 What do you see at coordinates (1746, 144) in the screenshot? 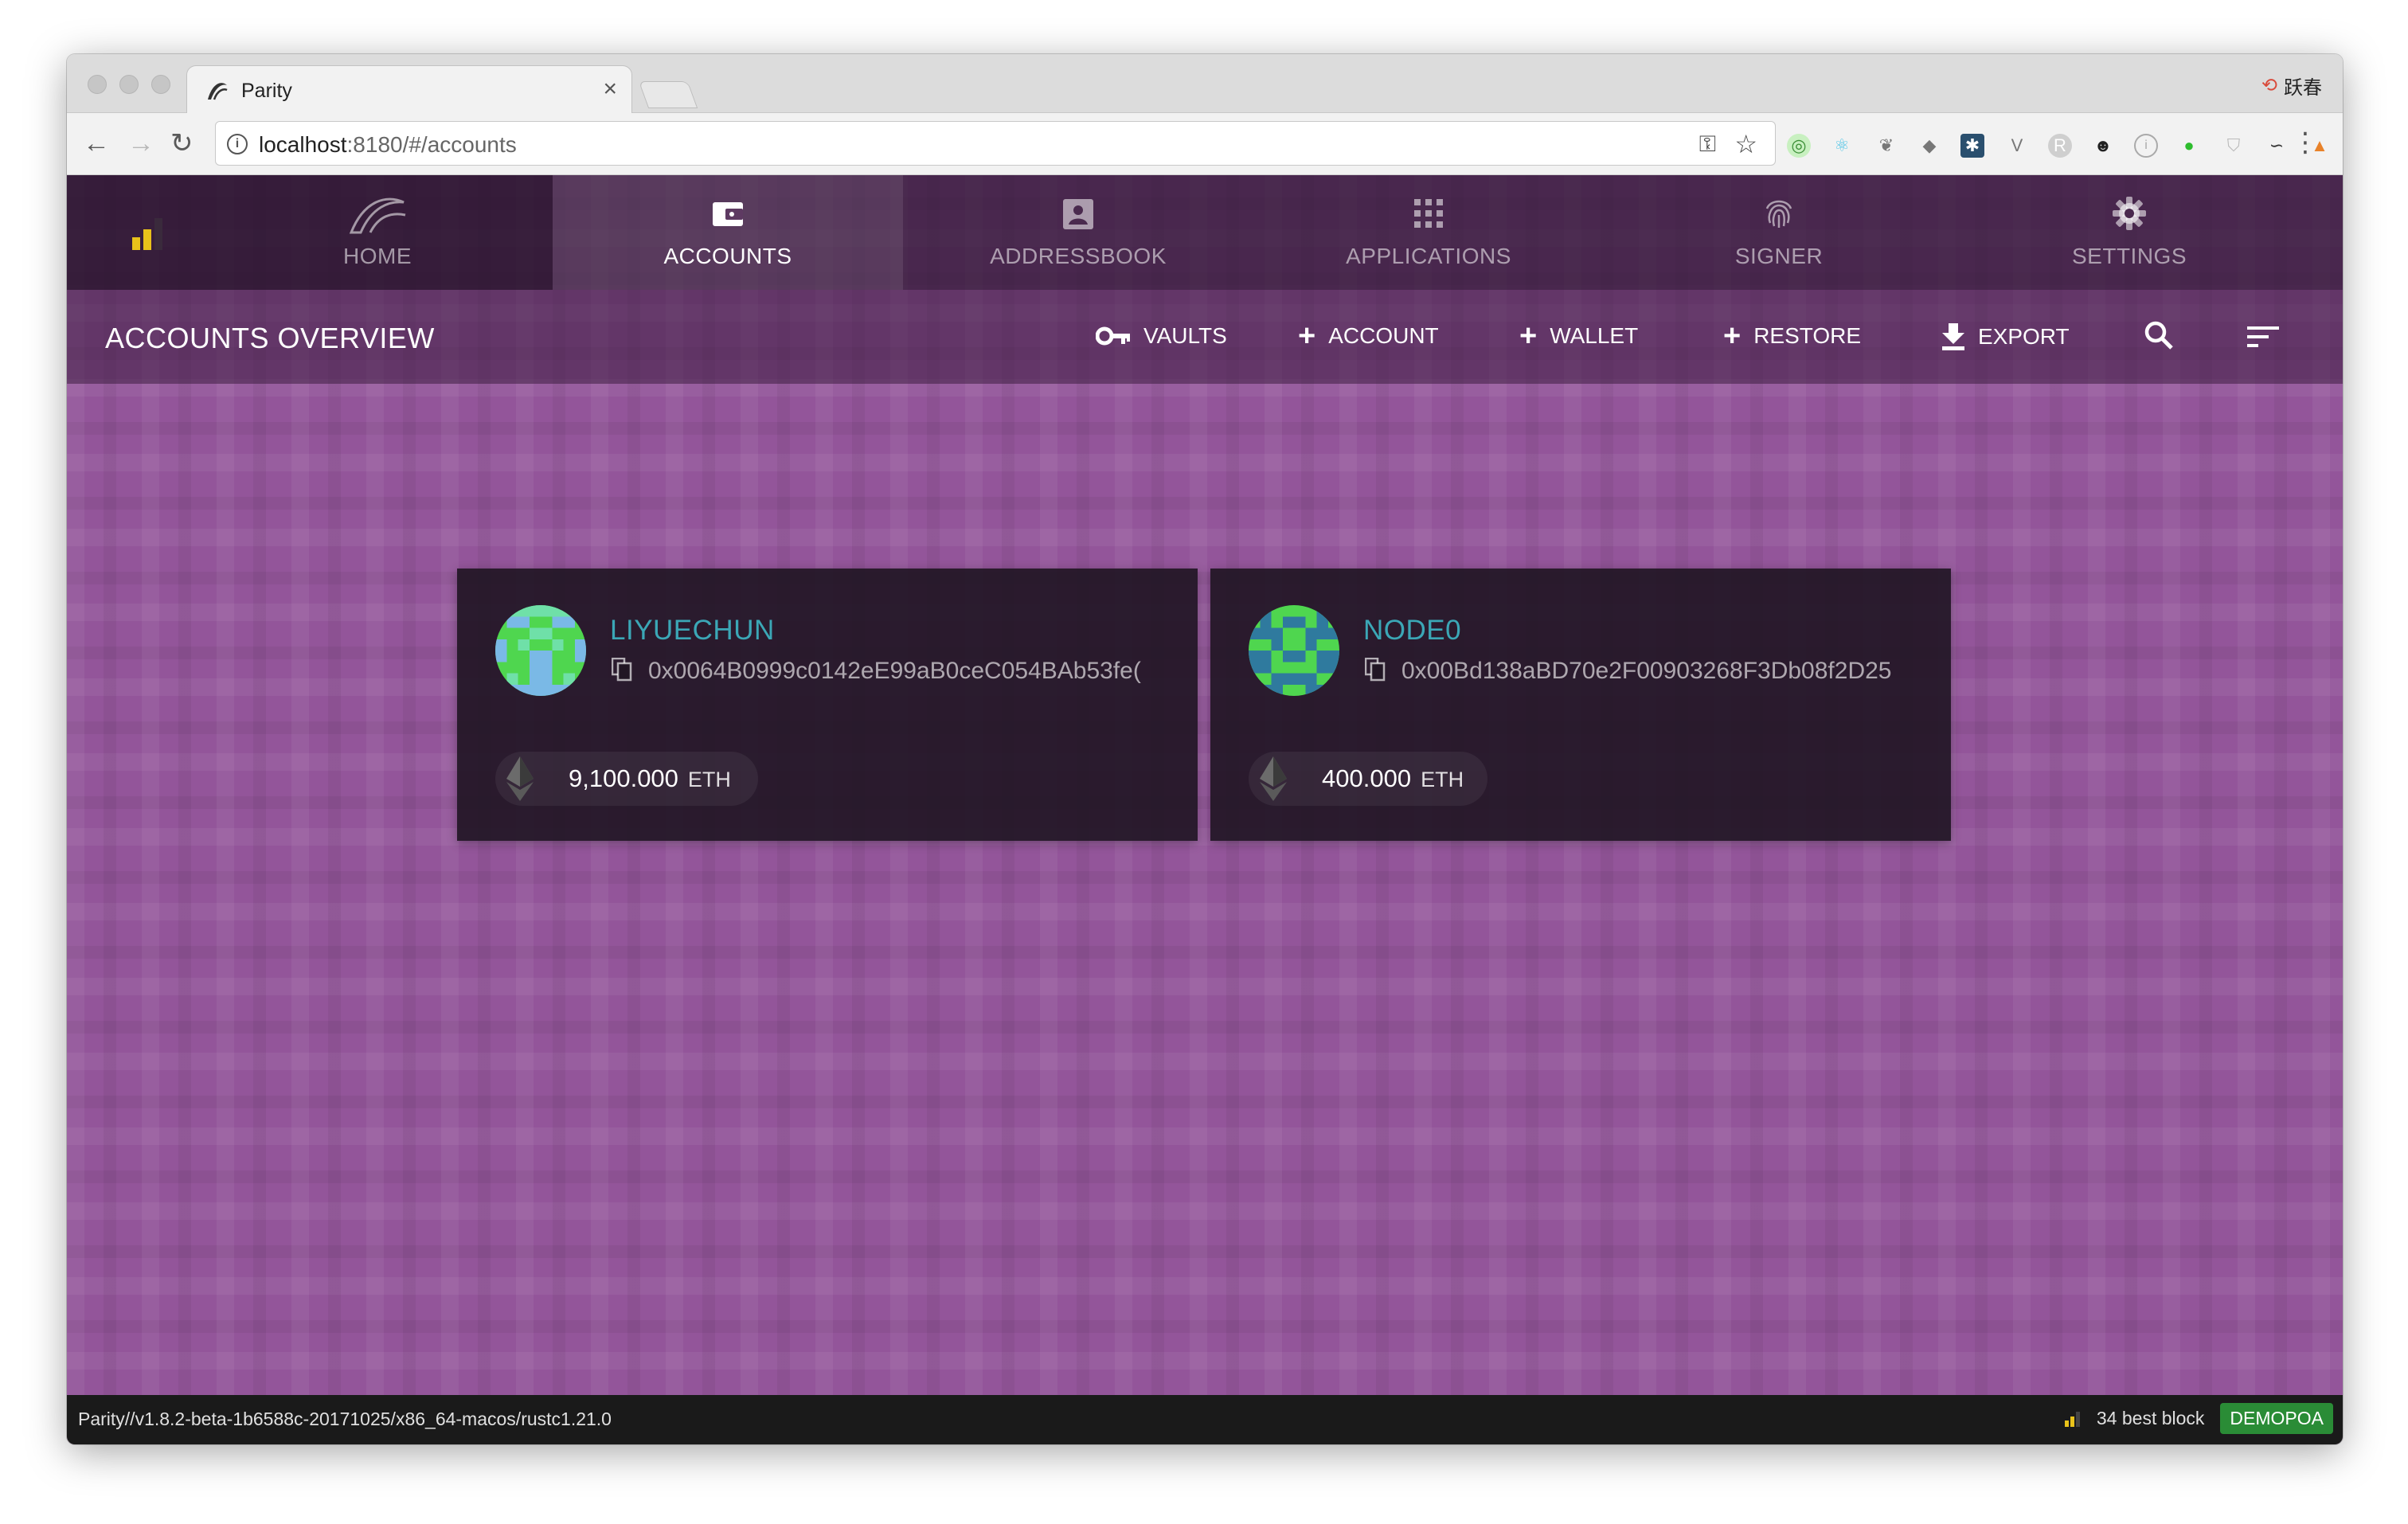
I see `bookmark-star-icon: ☆` at bounding box center [1746, 144].